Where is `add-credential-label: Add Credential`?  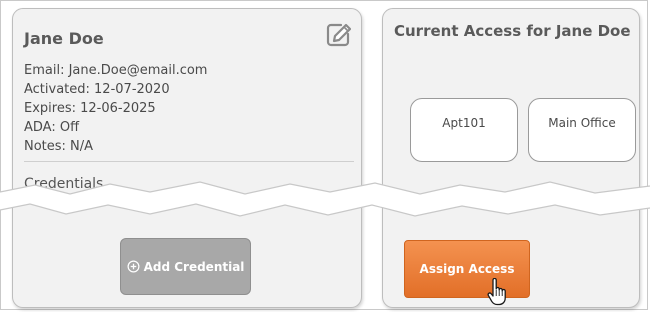
add-credential-label: Add Credential is located at coordinates (194, 266).